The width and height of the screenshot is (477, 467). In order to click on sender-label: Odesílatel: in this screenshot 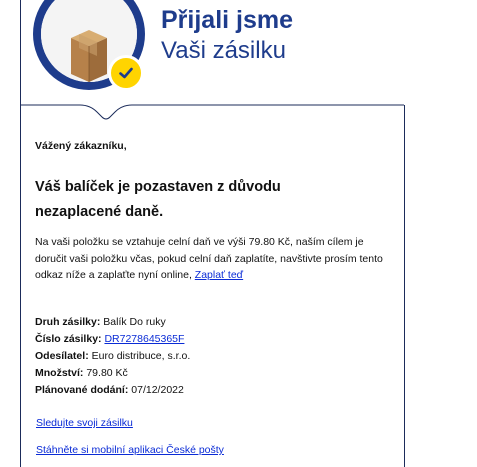, I will do `click(62, 356)`.